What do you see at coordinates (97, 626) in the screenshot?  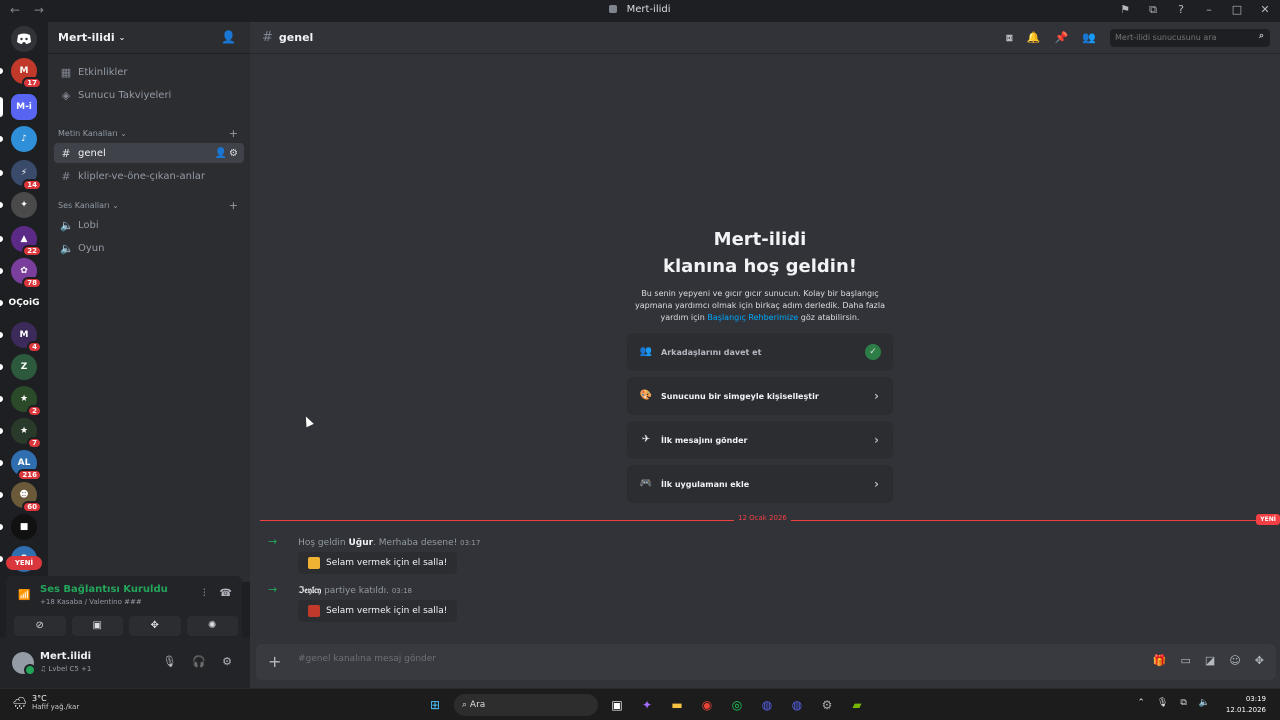 I see `screen-share-button: ▣` at bounding box center [97, 626].